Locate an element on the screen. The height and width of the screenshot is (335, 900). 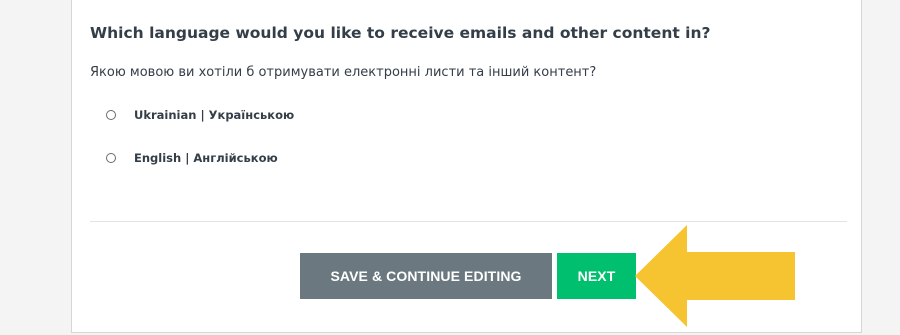
next-button: NEXT is located at coordinates (596, 276).